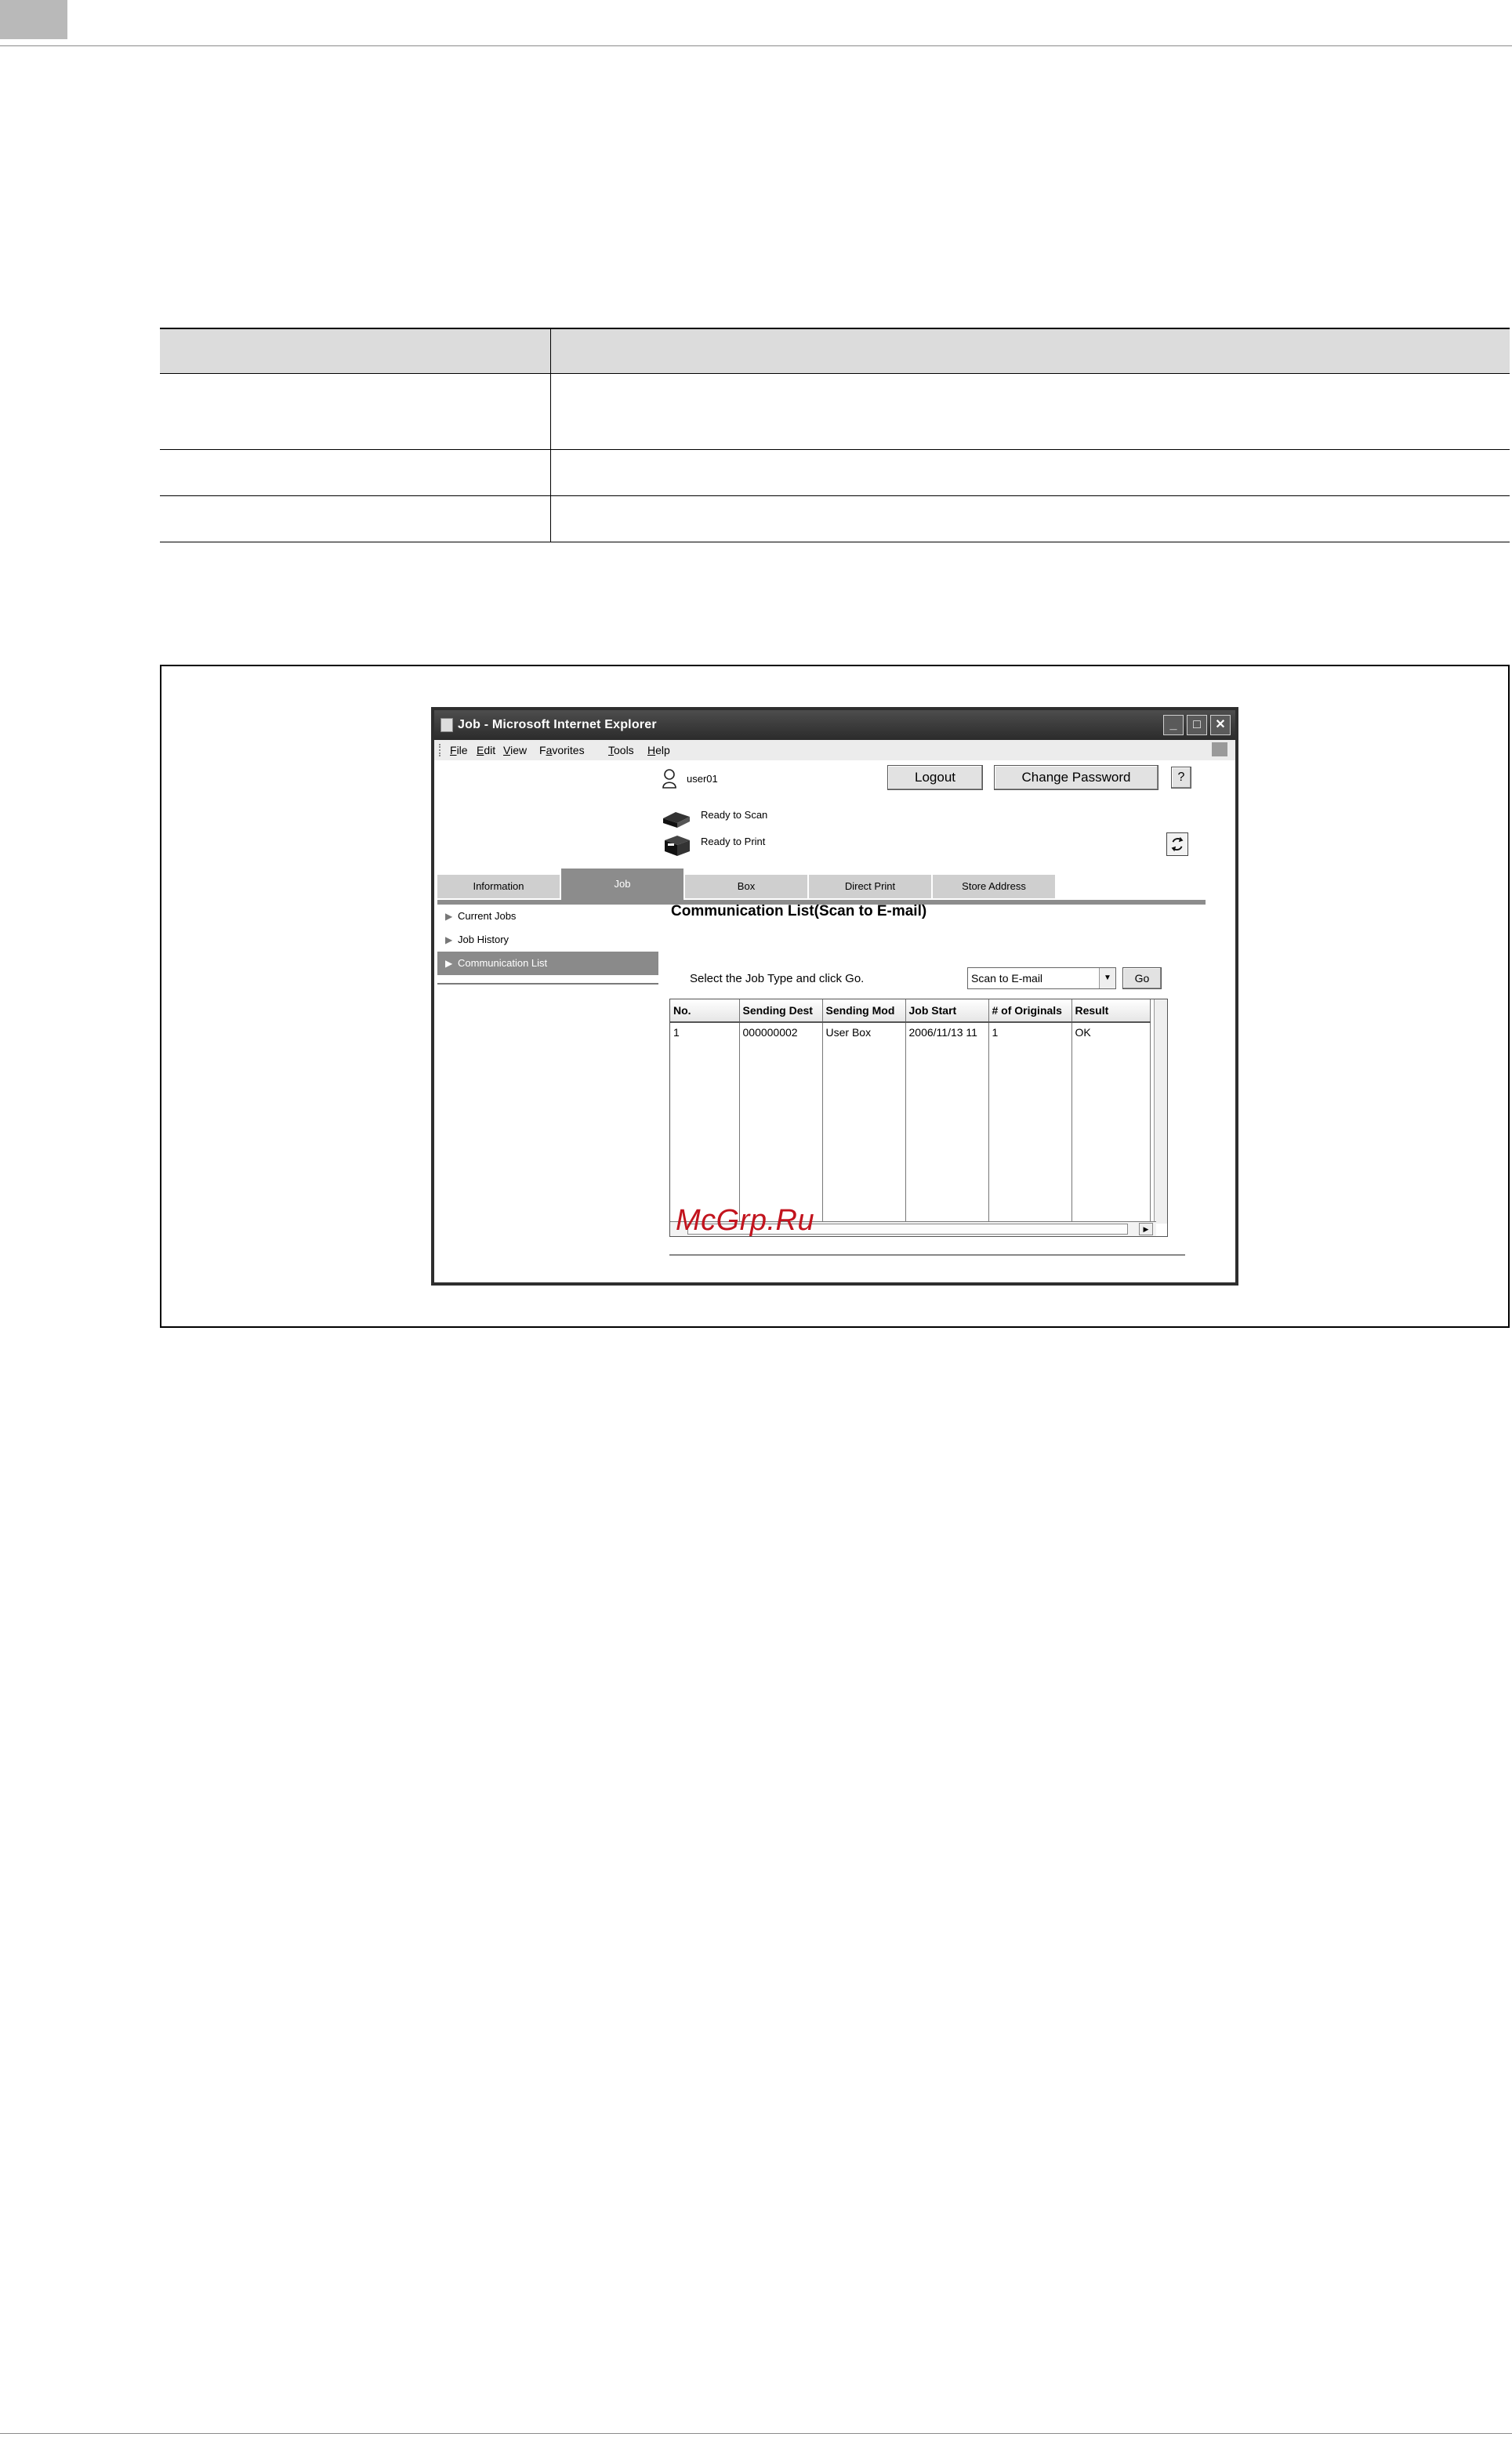 The width and height of the screenshot is (1512, 2437). What do you see at coordinates (994, 886) in the screenshot?
I see `tab-store-address: Store Address` at bounding box center [994, 886].